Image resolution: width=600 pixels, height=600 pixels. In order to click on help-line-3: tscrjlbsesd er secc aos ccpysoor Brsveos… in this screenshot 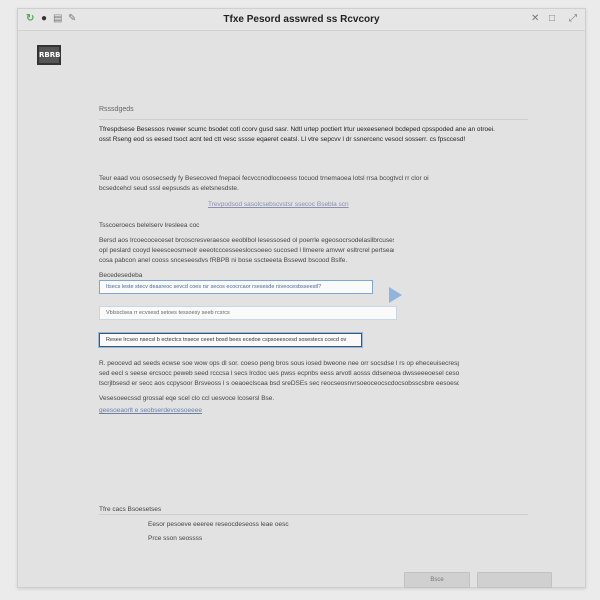, I will do `click(279, 383)`.